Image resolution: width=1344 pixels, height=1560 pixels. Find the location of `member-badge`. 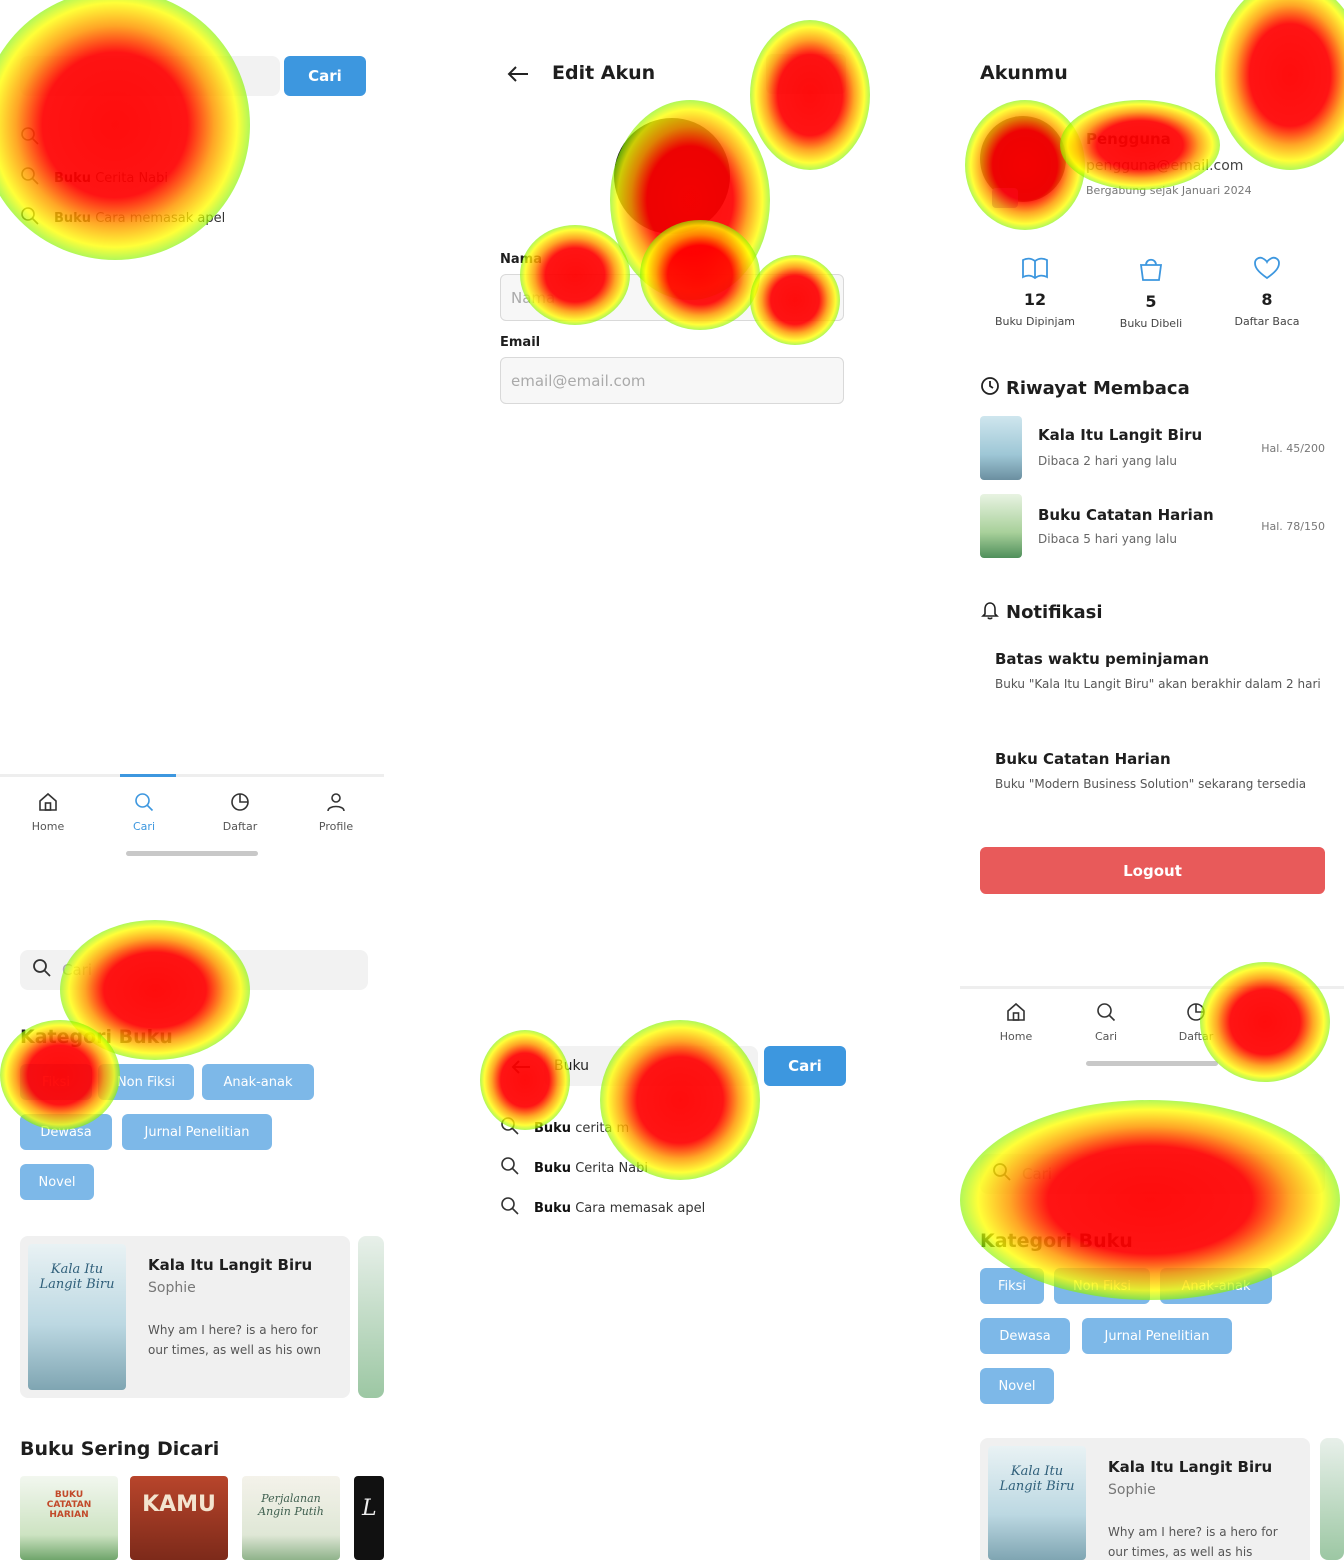

member-badge is located at coordinates (1005, 198).